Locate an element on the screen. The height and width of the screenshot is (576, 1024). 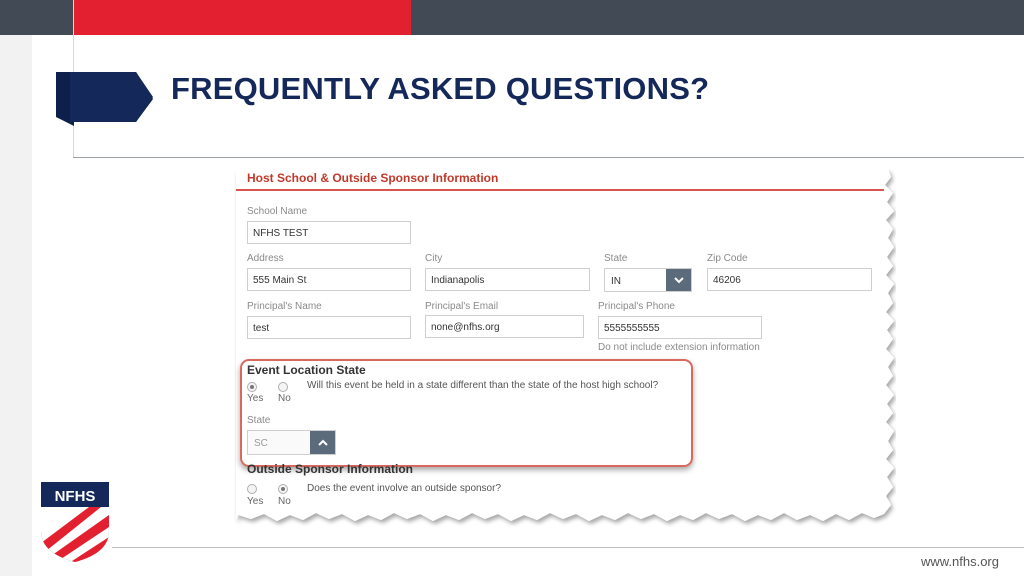
state-select: IN is located at coordinates (648, 280).